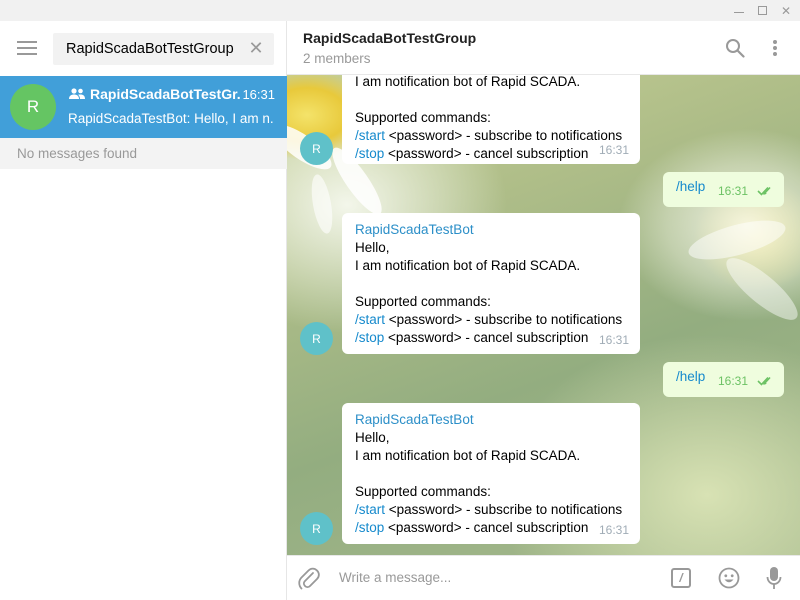 The width and height of the screenshot is (800, 600). I want to click on group-icon, so click(77, 93).